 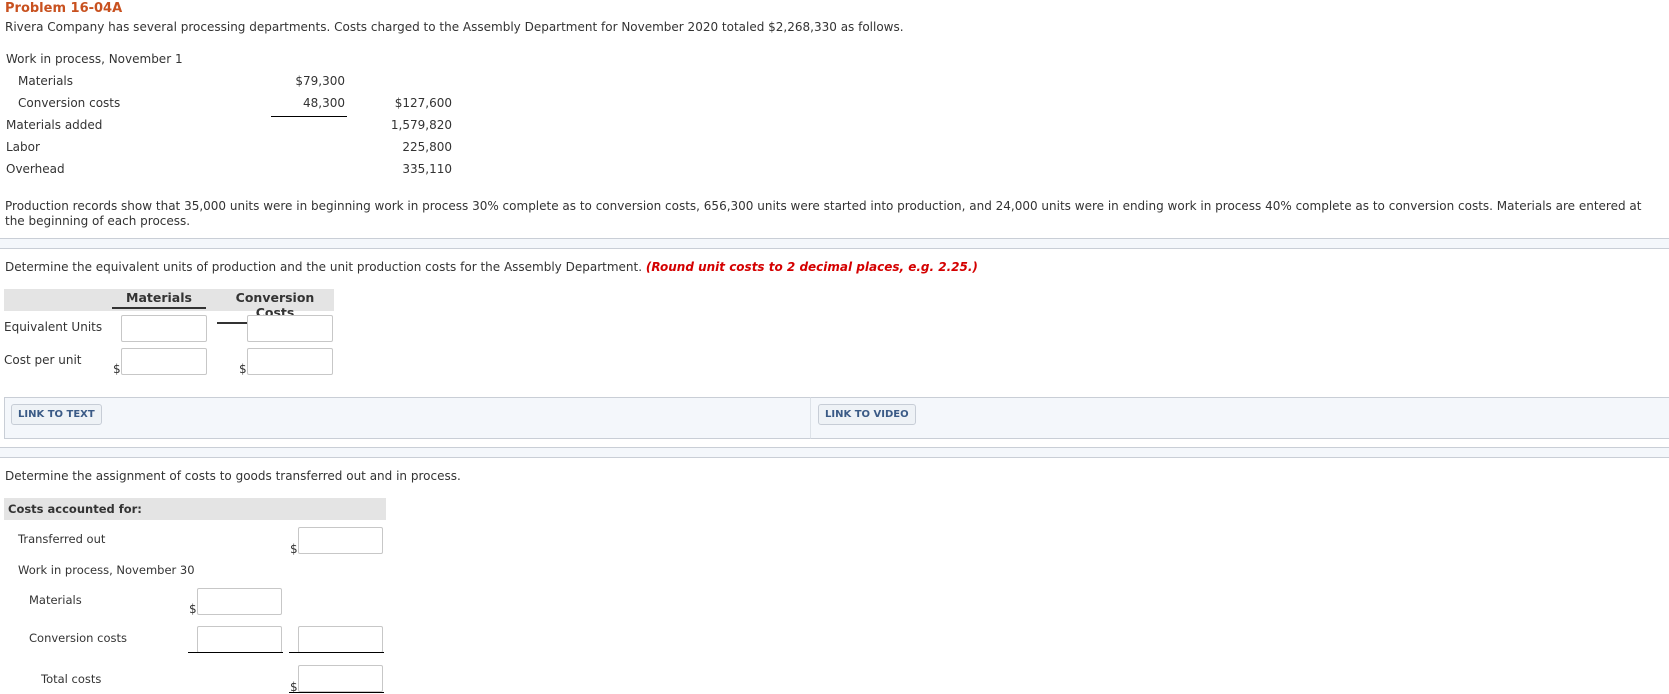 What do you see at coordinates (336, 652) in the screenshot?
I see `wip-total-rule` at bounding box center [336, 652].